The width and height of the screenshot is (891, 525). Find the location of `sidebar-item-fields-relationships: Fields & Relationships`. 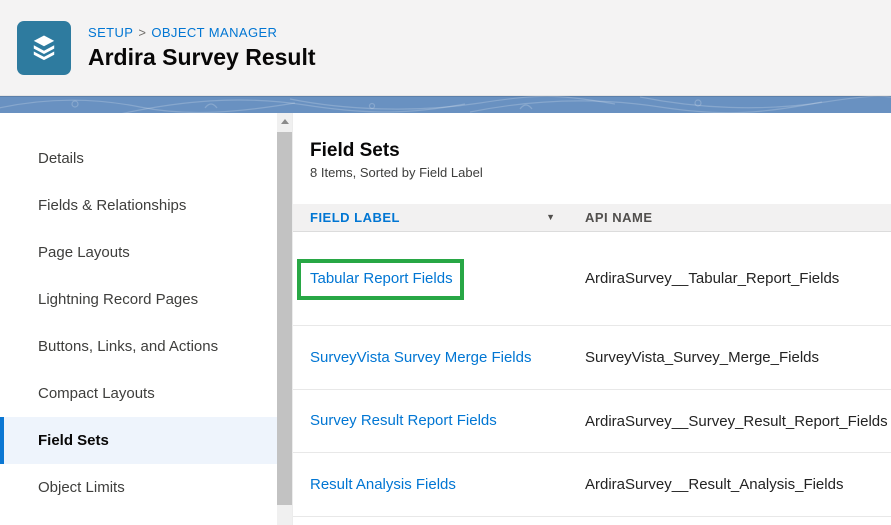

sidebar-item-fields-relationships: Fields & Relationships is located at coordinates (138, 205).